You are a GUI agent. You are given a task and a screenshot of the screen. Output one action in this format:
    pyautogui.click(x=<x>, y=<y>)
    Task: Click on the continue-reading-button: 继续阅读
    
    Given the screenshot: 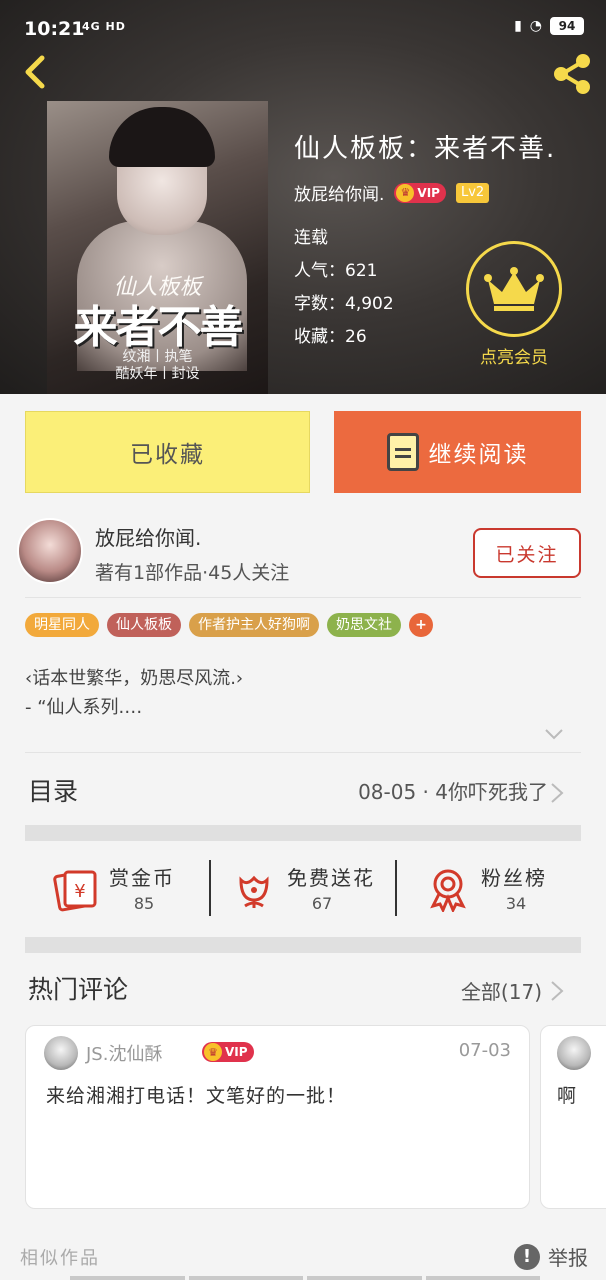 What is the action you would take?
    pyautogui.click(x=457, y=452)
    